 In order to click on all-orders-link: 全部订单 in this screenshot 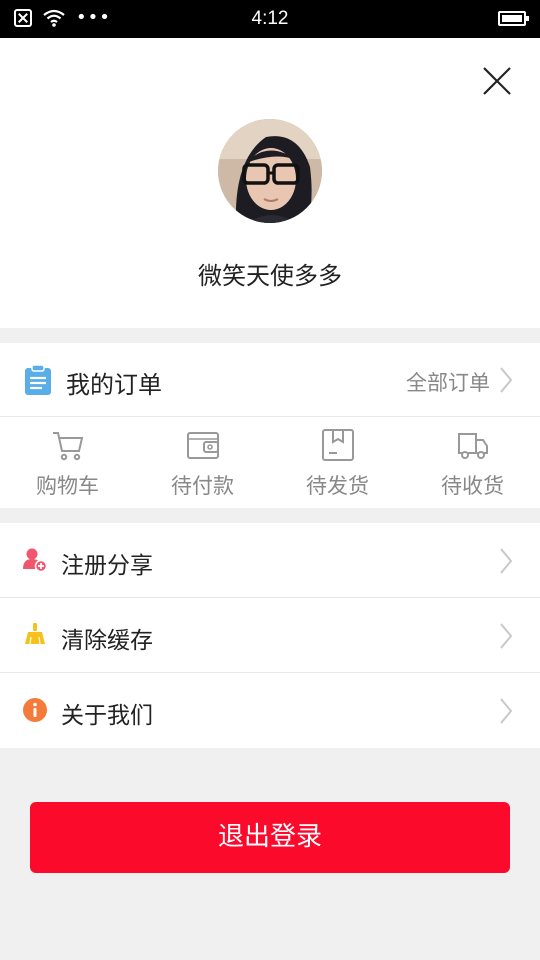, I will do `click(448, 382)`.